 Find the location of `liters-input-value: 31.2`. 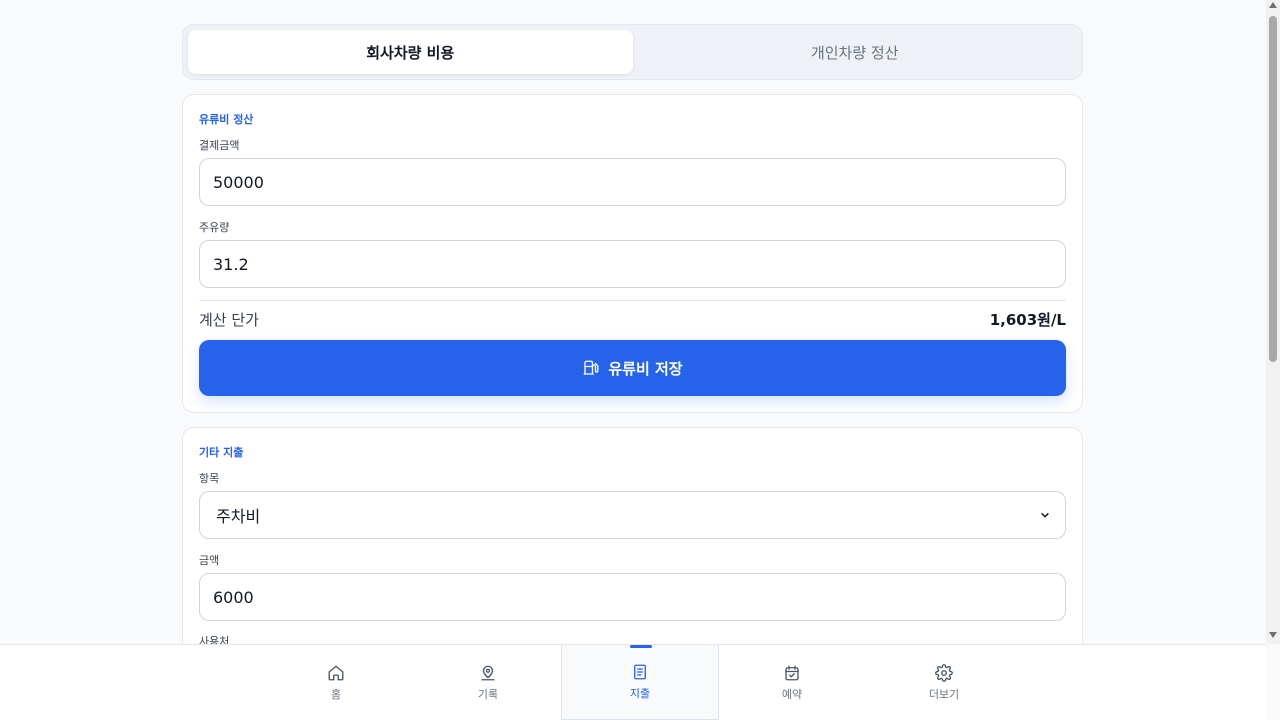

liters-input-value: 31.2 is located at coordinates (231, 264).